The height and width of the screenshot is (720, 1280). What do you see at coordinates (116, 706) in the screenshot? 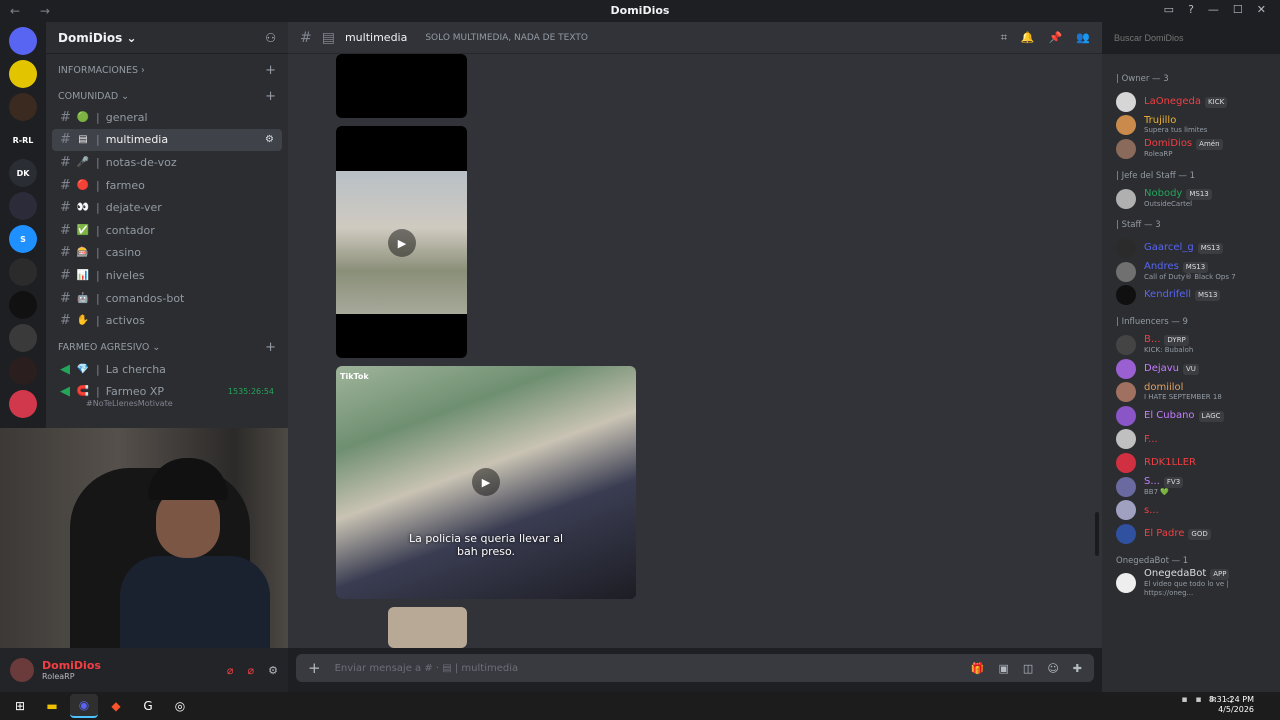
I see `brave-icon: ◆` at bounding box center [116, 706].